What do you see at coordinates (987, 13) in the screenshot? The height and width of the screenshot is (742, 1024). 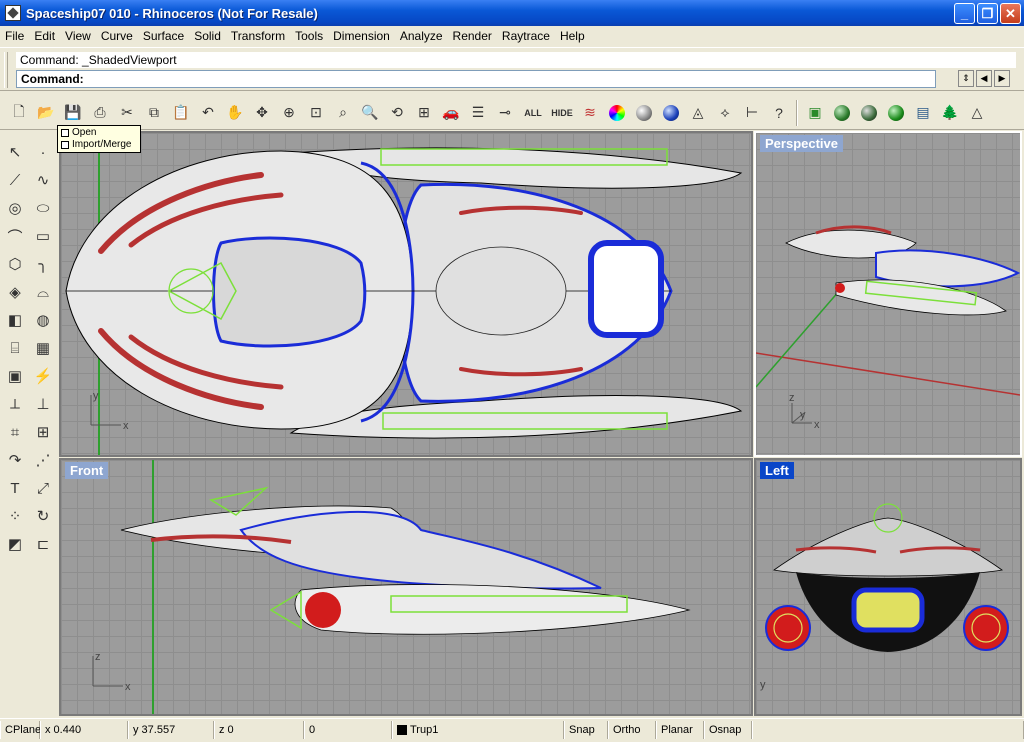 I see `maximize-button: ❐` at bounding box center [987, 13].